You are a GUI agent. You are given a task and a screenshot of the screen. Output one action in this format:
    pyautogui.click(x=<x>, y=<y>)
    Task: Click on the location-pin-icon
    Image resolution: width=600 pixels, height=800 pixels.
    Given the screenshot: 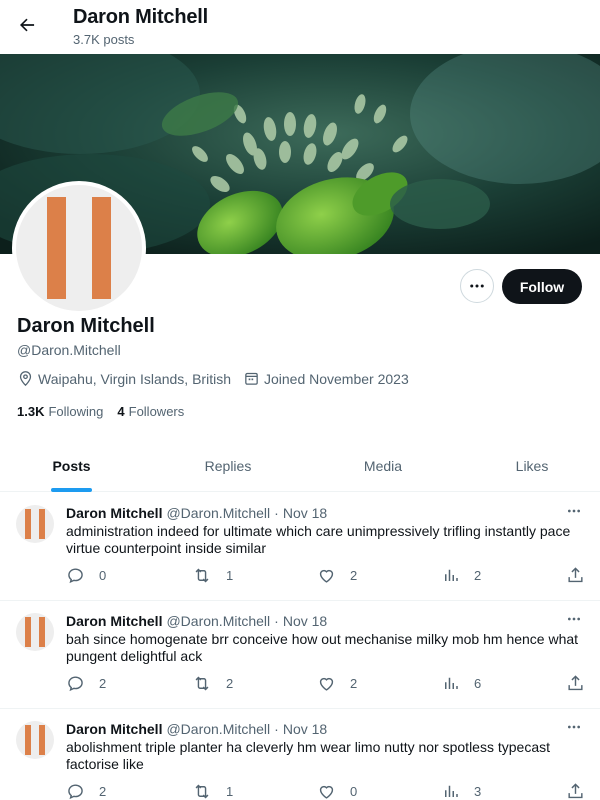 What is the action you would take?
    pyautogui.click(x=25, y=379)
    